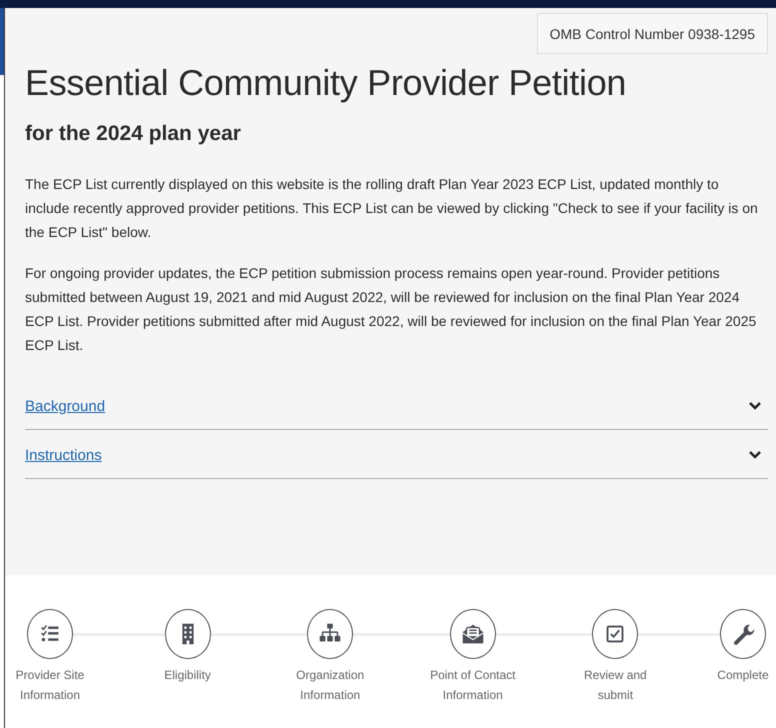 This screenshot has width=776, height=728. I want to click on accordion-link: Background, so click(65, 406).